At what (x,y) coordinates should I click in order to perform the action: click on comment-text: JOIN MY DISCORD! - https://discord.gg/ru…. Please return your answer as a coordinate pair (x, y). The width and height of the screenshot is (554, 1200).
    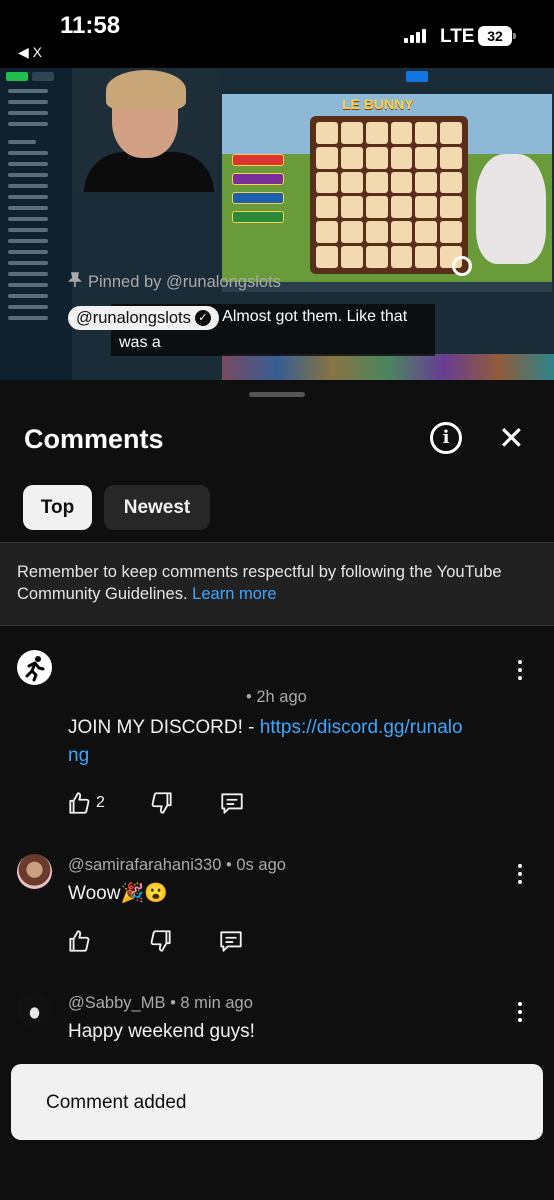
    Looking at the image, I should click on (265, 741).